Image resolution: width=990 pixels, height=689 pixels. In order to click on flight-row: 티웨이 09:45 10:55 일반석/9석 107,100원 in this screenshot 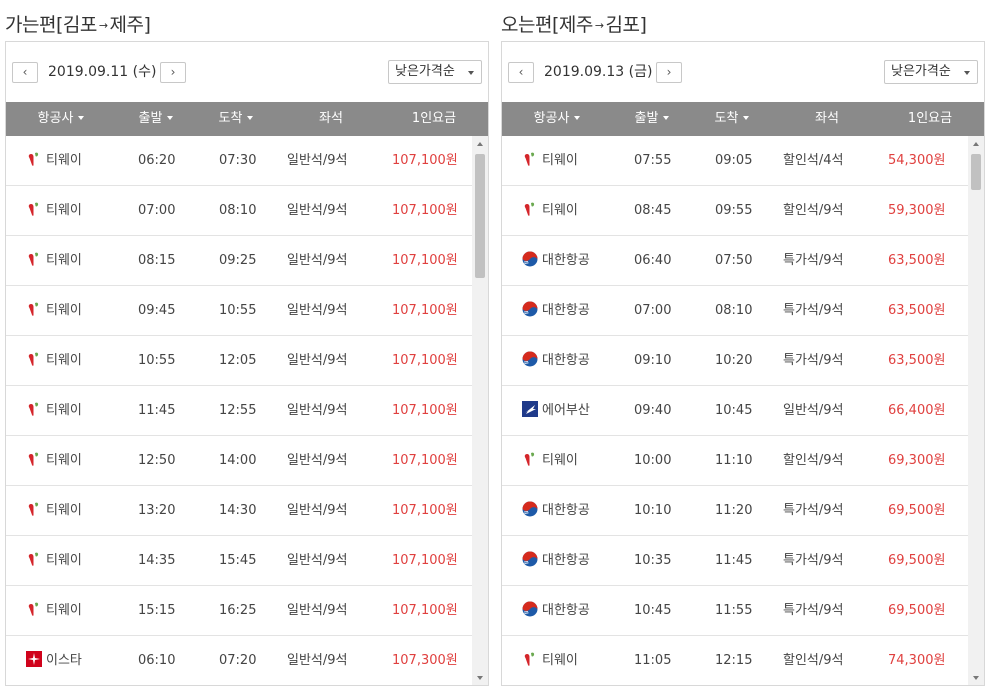, I will do `click(239, 311)`.